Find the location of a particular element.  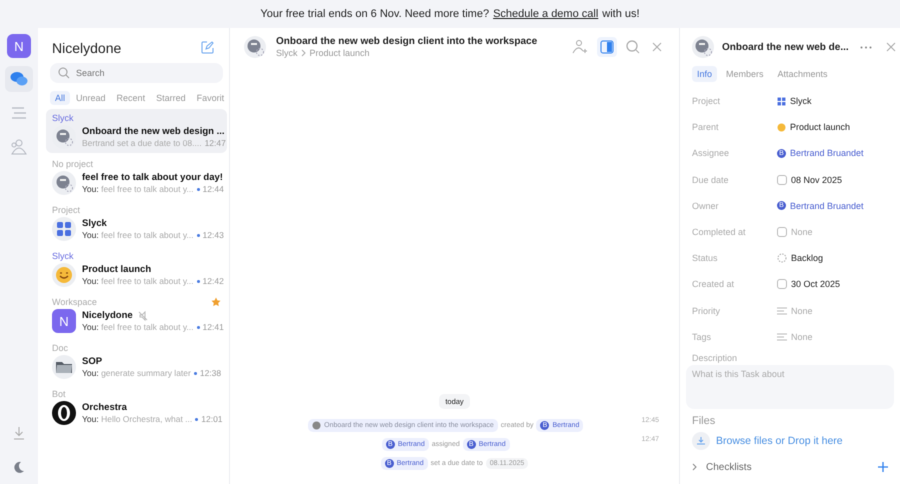

chat-item: Slyck Onboard the new web design ... Bertrand set a due date to 08.... 12:47 is located at coordinates (136, 131).